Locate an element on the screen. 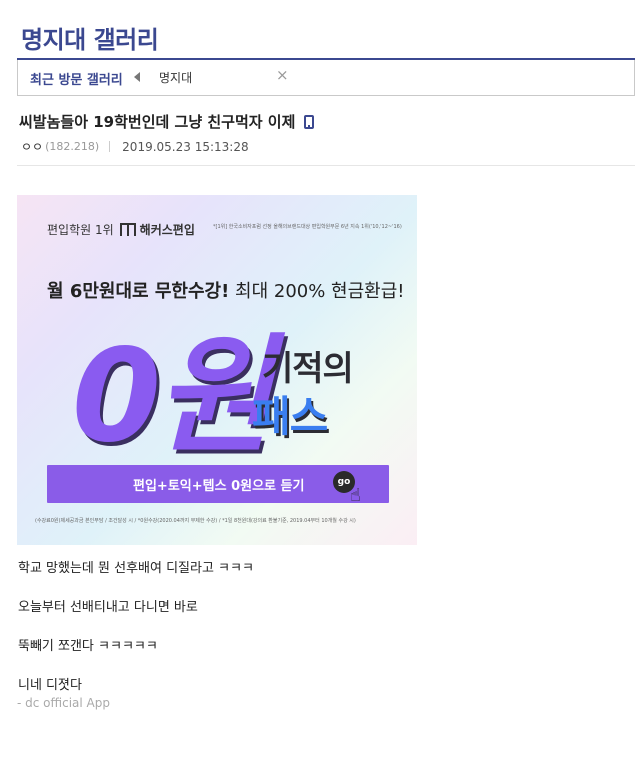  body-line-4: 니네 디졋다 is located at coordinates (50, 685).